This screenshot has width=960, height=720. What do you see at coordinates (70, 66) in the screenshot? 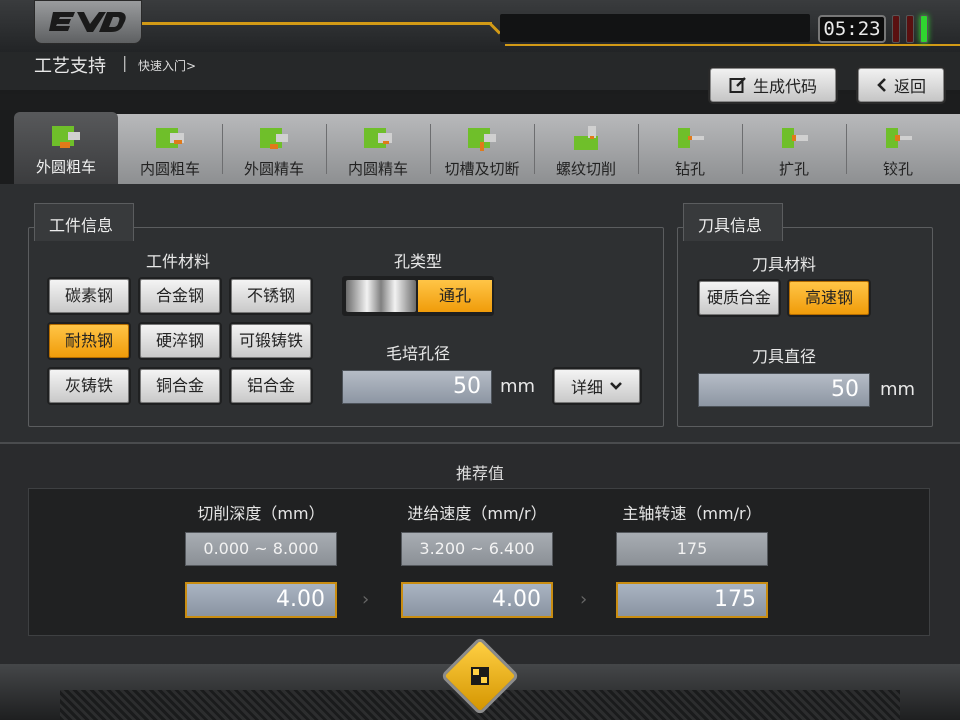
I see `page-title: 工艺支持` at bounding box center [70, 66].